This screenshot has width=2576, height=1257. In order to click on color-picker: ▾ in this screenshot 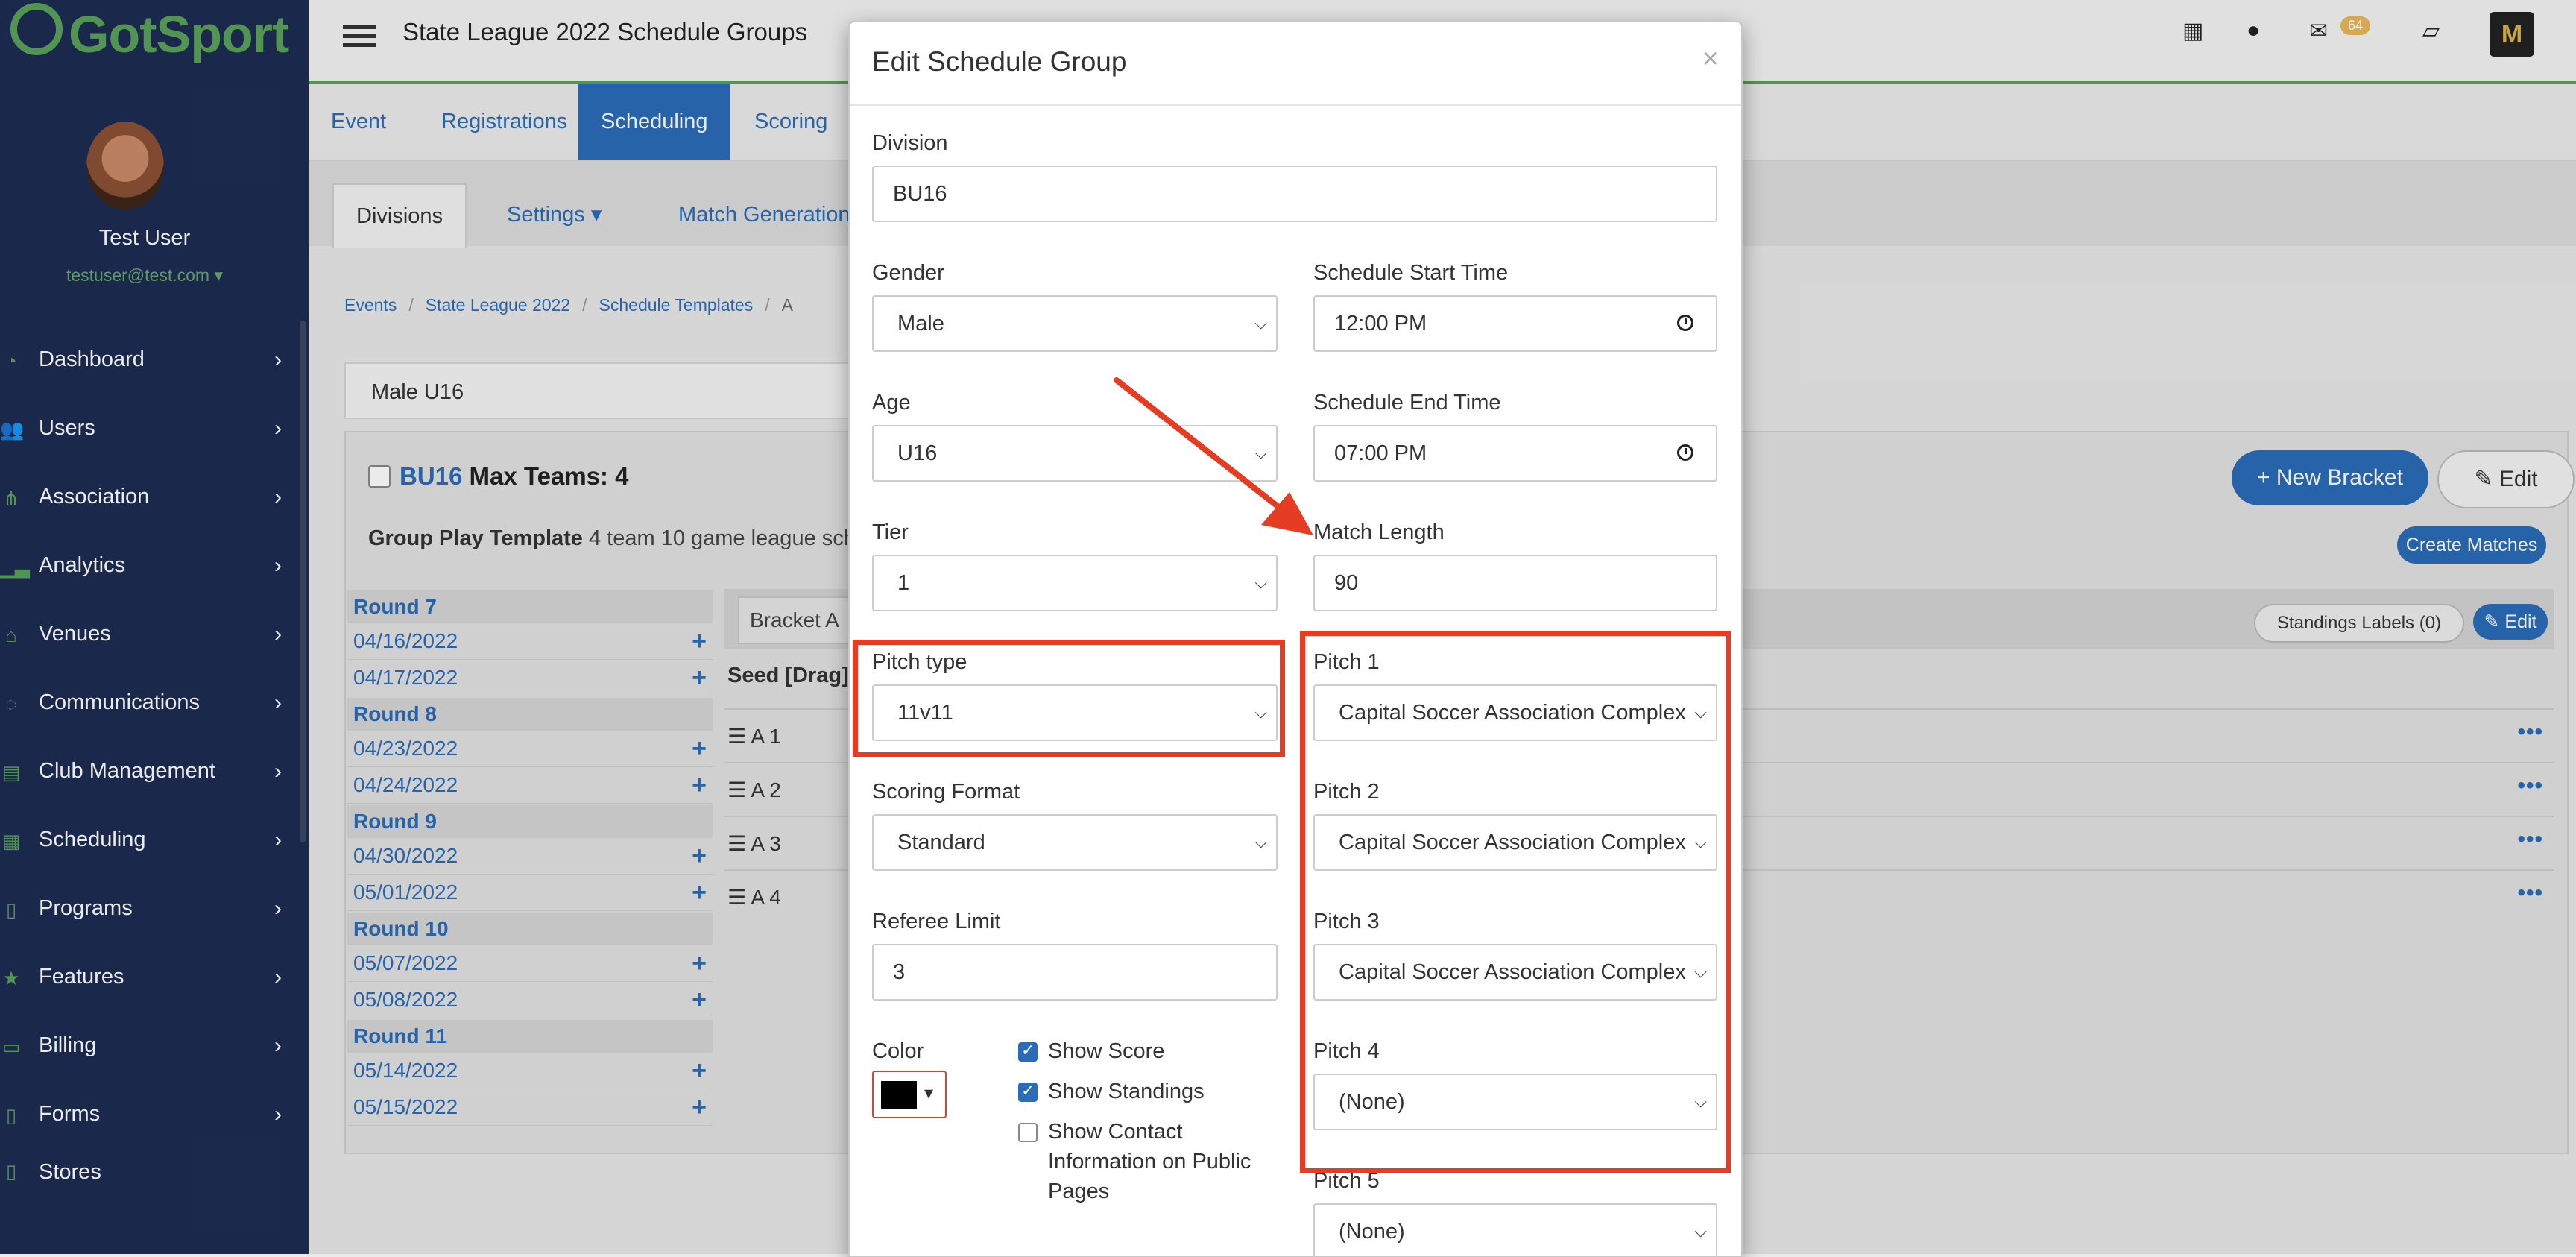, I will do `click(909, 1094)`.